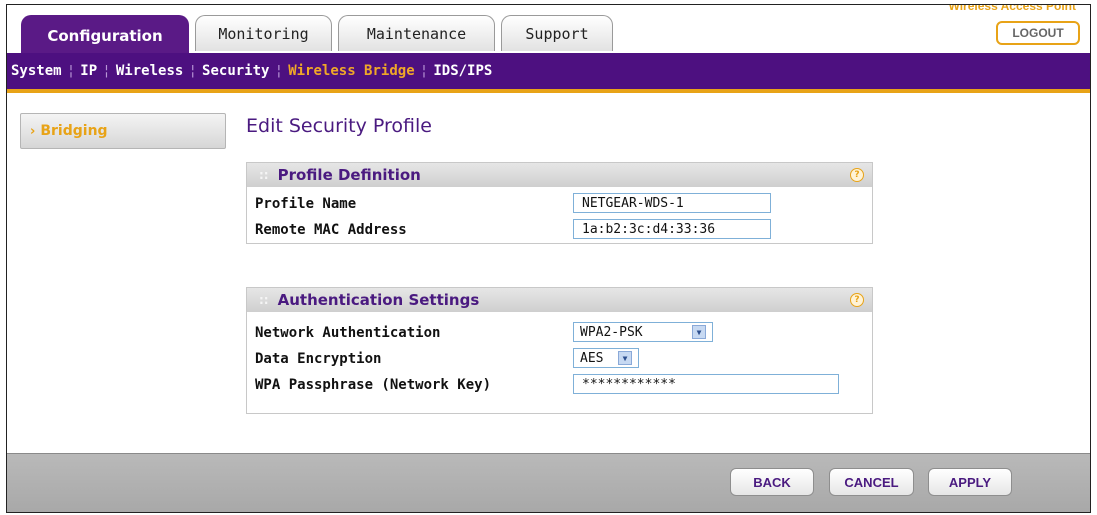  Describe the element at coordinates (672, 229) in the screenshot. I see `remote-mac-input: 1a:b2:3c:d4:33:36` at that location.